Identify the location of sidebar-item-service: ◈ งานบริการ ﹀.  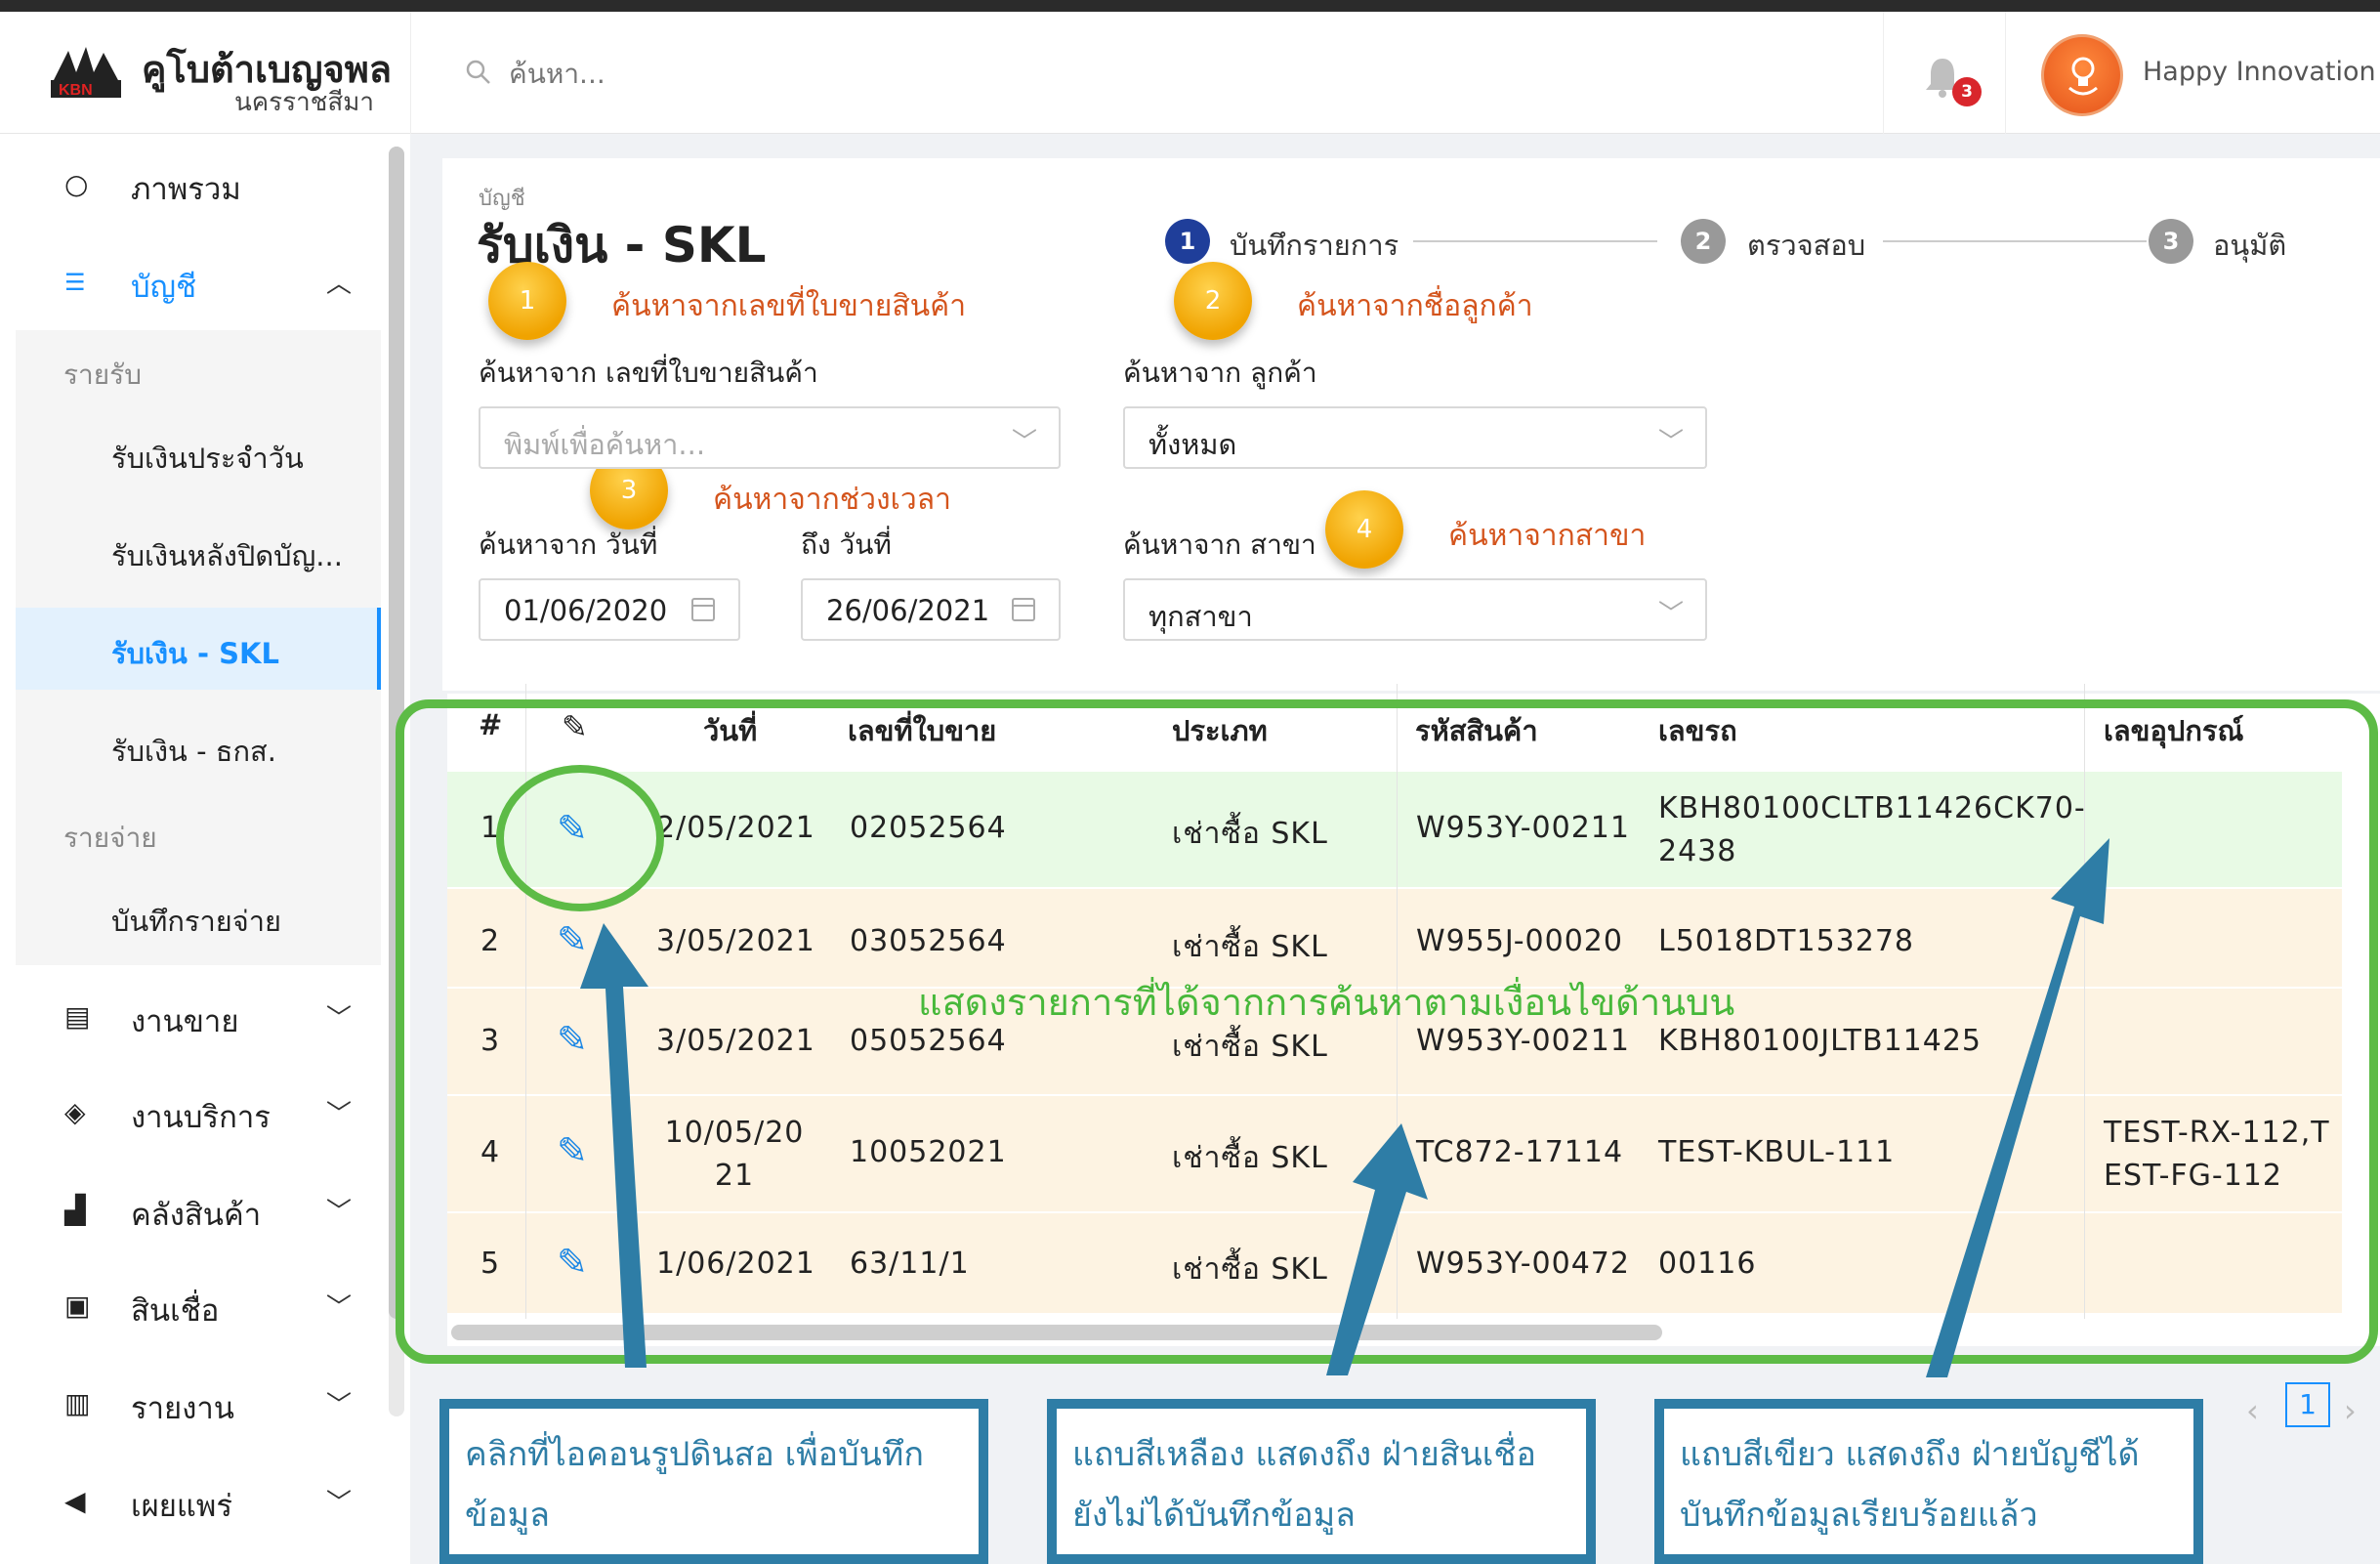
(198, 1112).